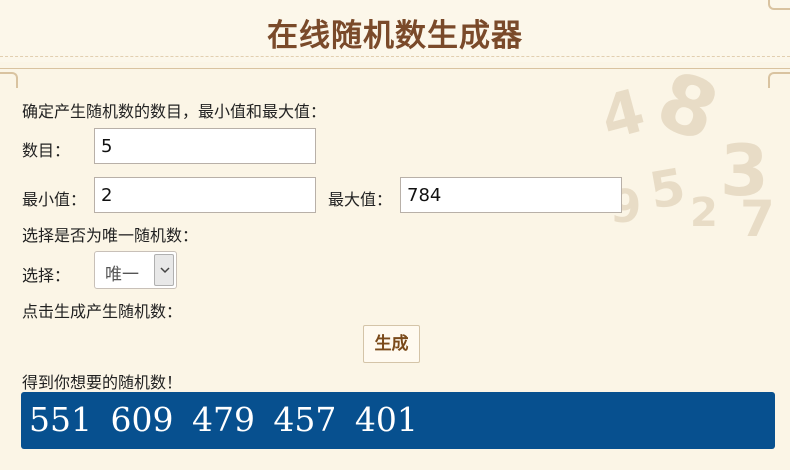 Image resolution: width=790 pixels, height=470 pixels. What do you see at coordinates (102, 311) in the screenshot?
I see `generate-prompt: 点击生成产生随机数：` at bounding box center [102, 311].